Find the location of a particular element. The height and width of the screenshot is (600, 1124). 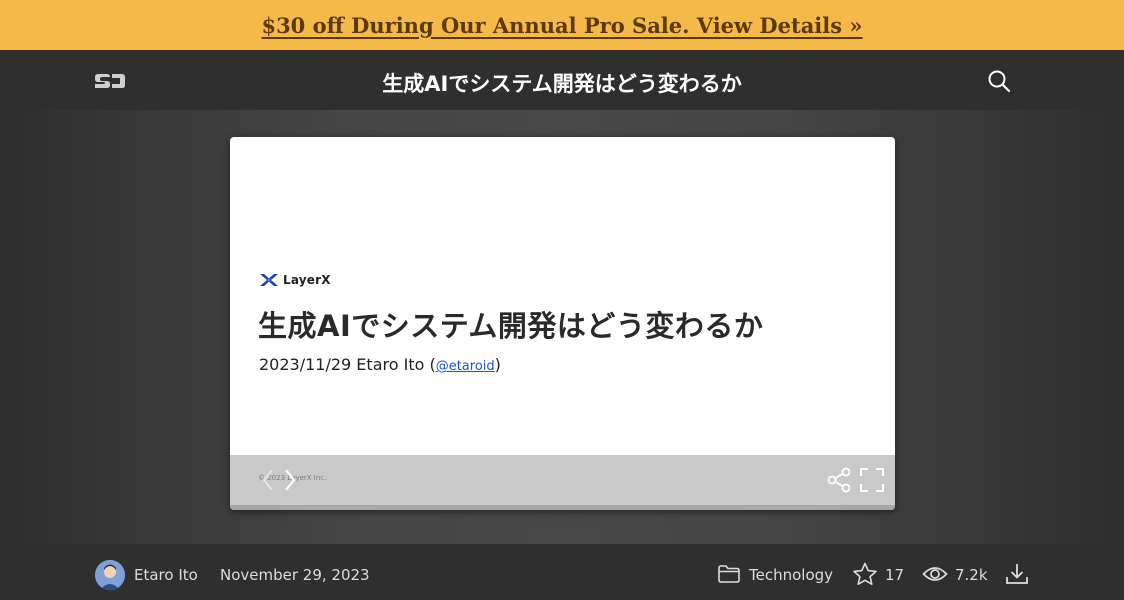

category-link: Technology is located at coordinates (791, 575).